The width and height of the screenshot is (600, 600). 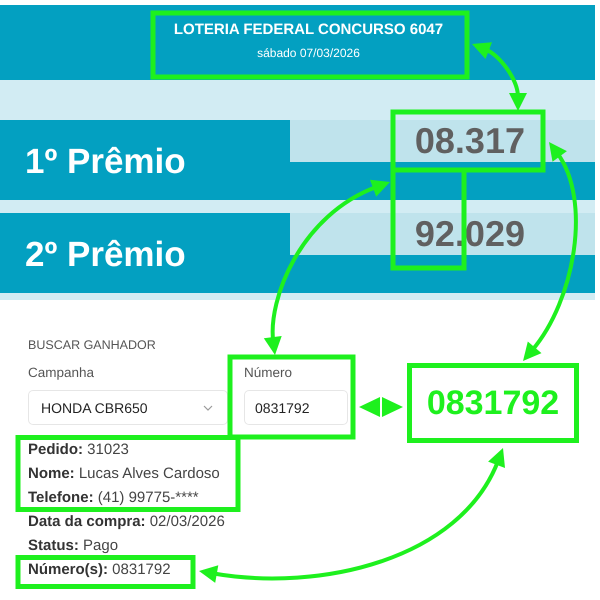 I want to click on campaign-select: HONDA CBR650, so click(x=128, y=407).